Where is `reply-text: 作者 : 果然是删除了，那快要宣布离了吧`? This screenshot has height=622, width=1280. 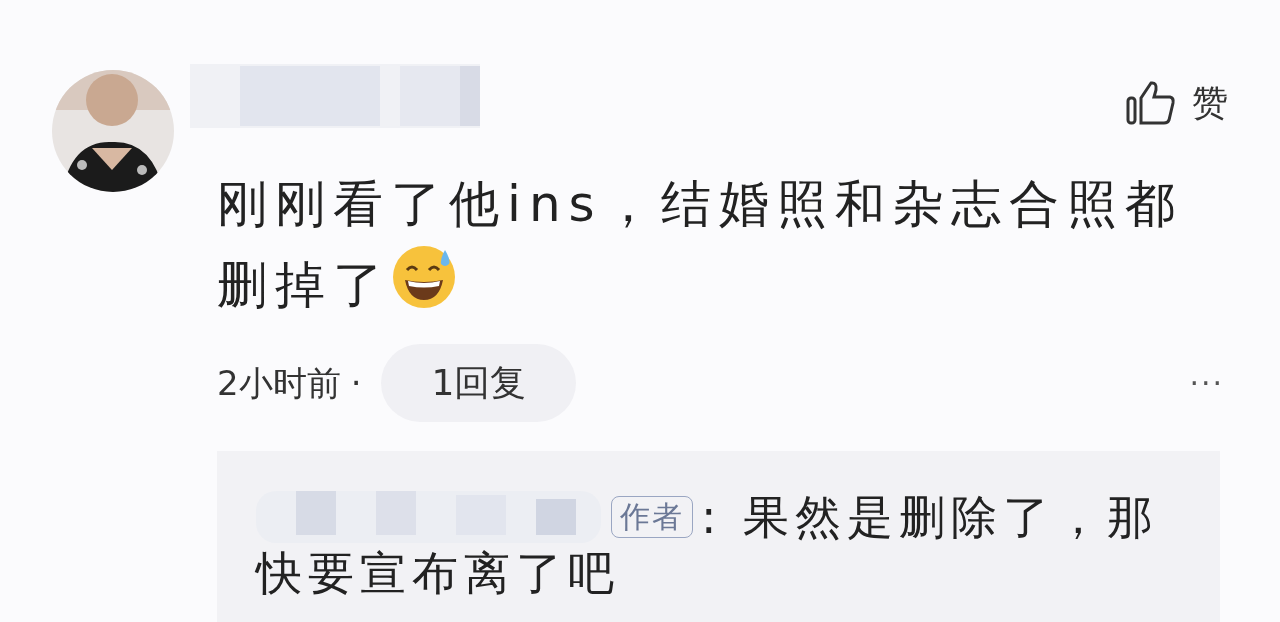
reply-text: 作者 : 果然是删除了，那快要宣布离了吧 is located at coordinates (708, 545).